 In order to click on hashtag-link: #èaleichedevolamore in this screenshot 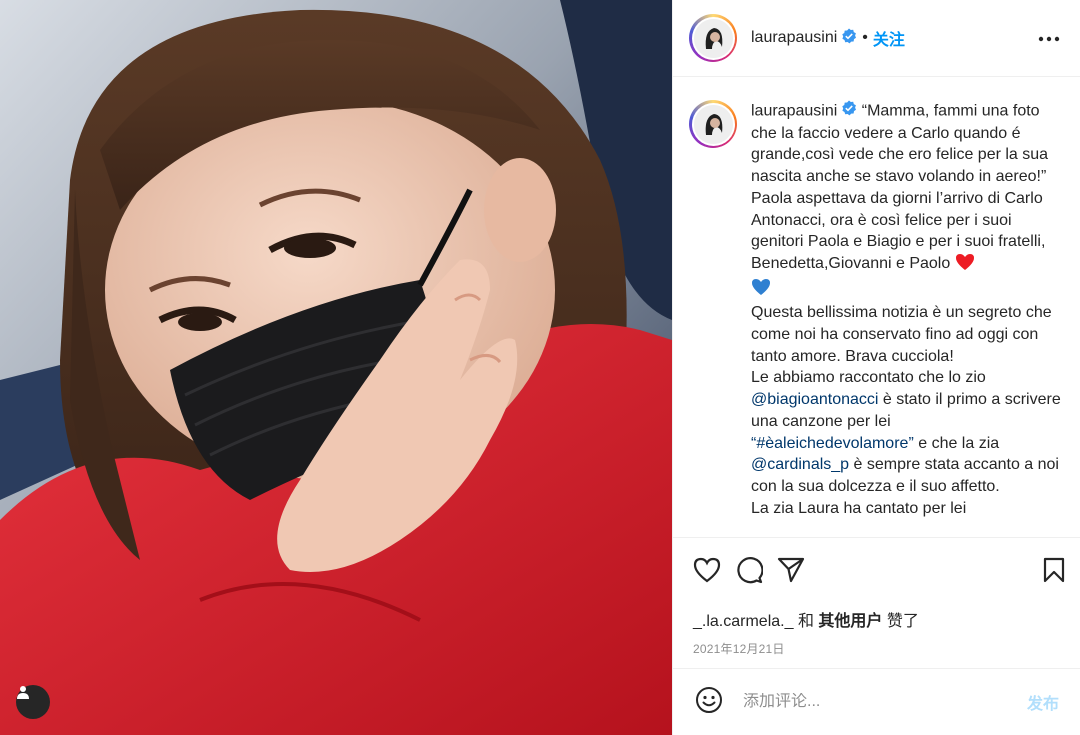, I will do `click(832, 443)`.